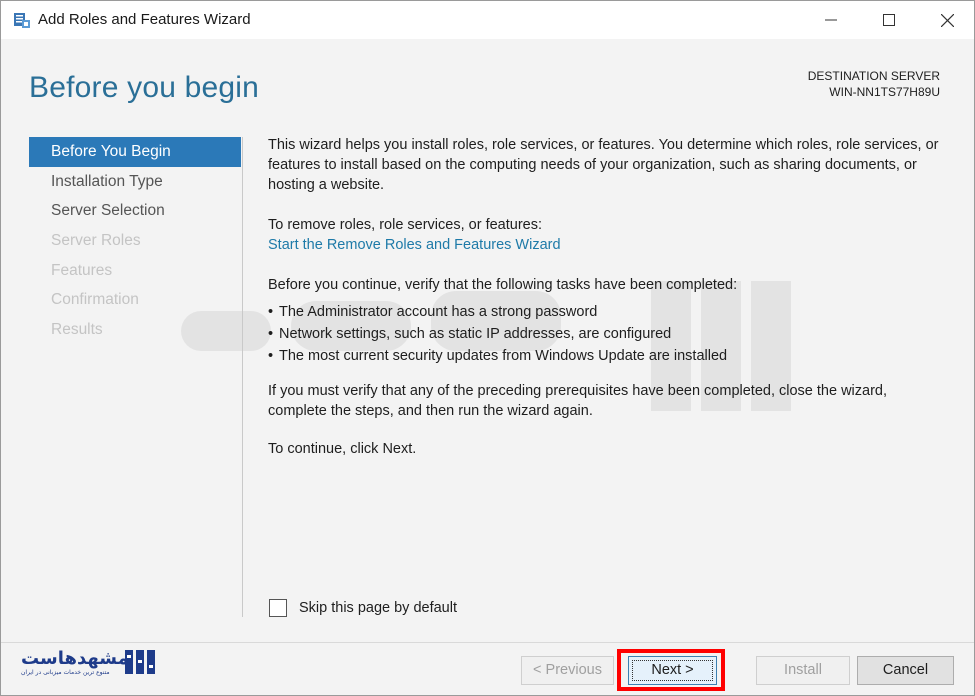 This screenshot has height=696, width=975. Describe the element at coordinates (144, 87) in the screenshot. I see `page-title: Before you begin` at that location.